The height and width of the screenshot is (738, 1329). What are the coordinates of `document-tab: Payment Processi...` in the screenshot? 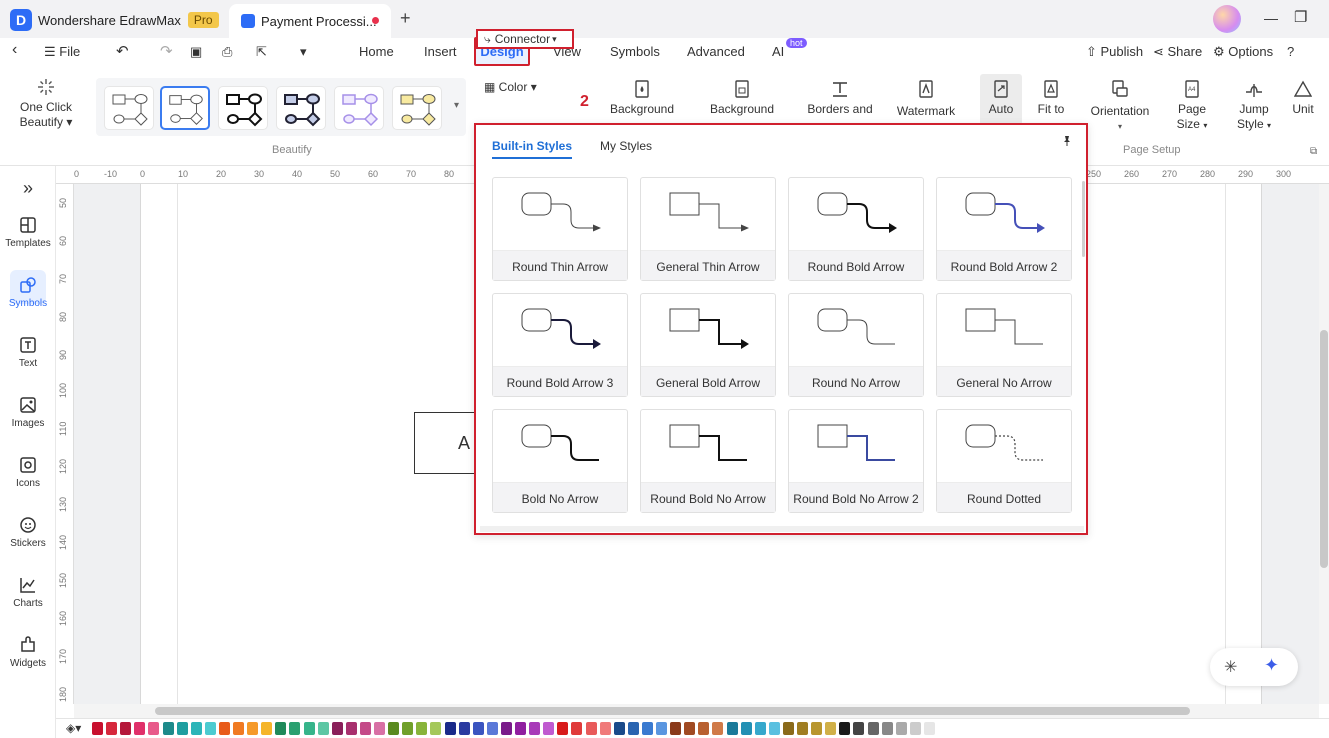 It's located at (310, 21).